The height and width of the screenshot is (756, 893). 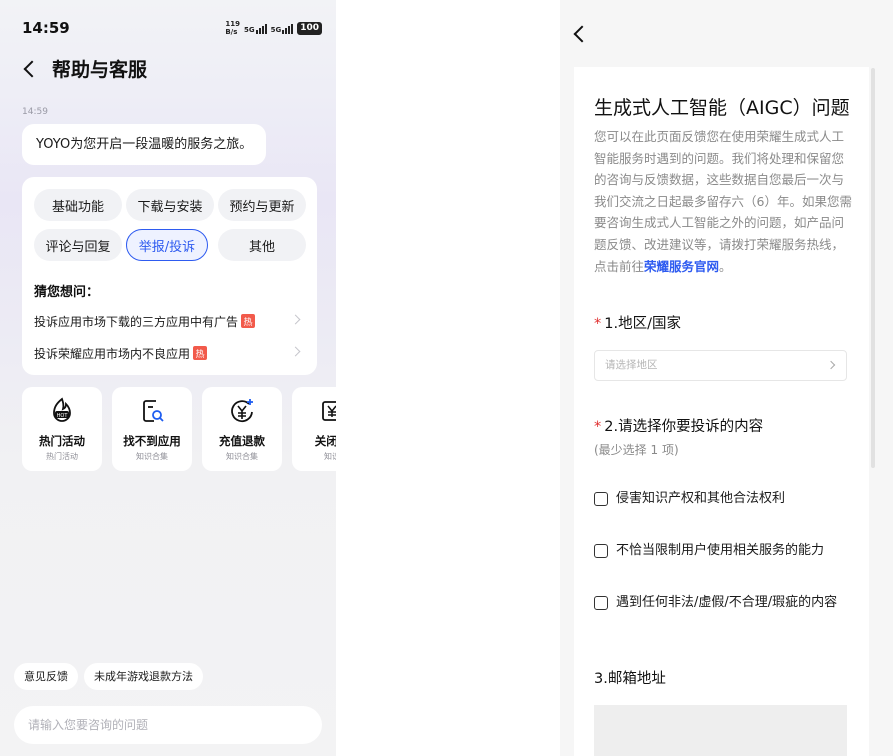 I want to click on scrollbar, so click(x=873, y=268).